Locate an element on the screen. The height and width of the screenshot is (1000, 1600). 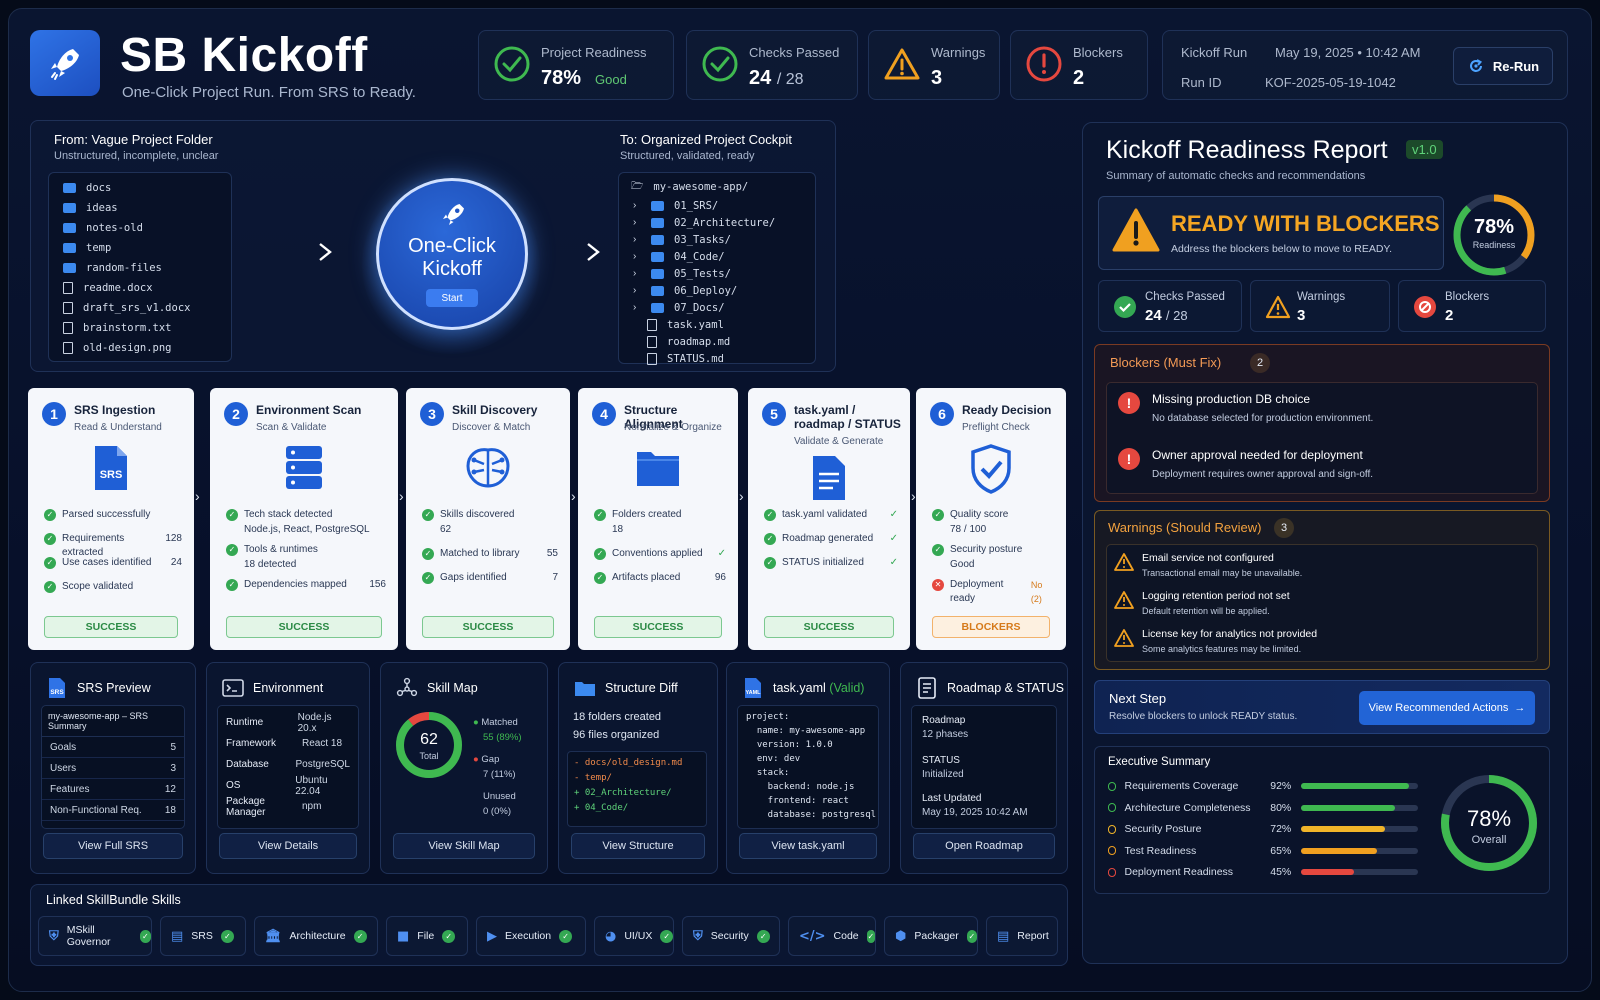
exec-row-percent: 72% is located at coordinates (1281, 829).